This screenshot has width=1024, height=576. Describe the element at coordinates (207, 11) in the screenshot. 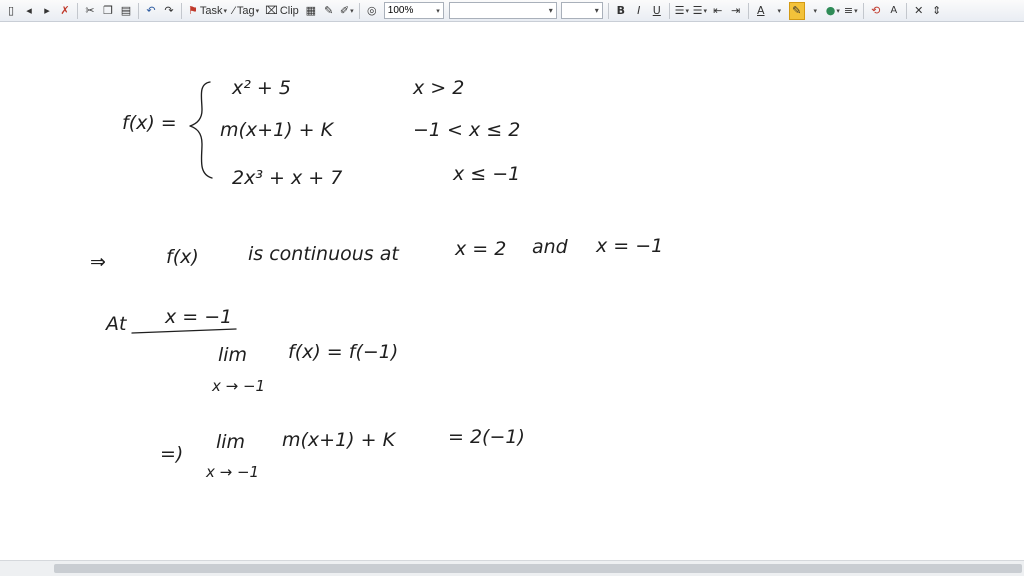

I see `task-button: ⚑ Task ▾` at that location.